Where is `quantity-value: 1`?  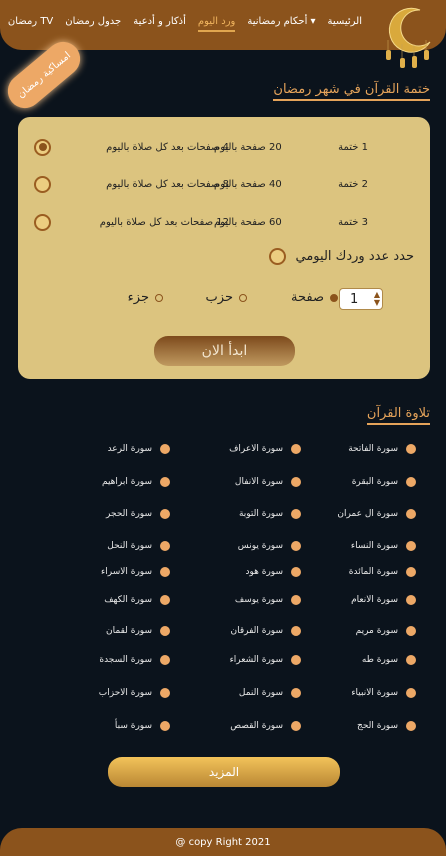
quantity-value: 1 is located at coordinates (354, 299).